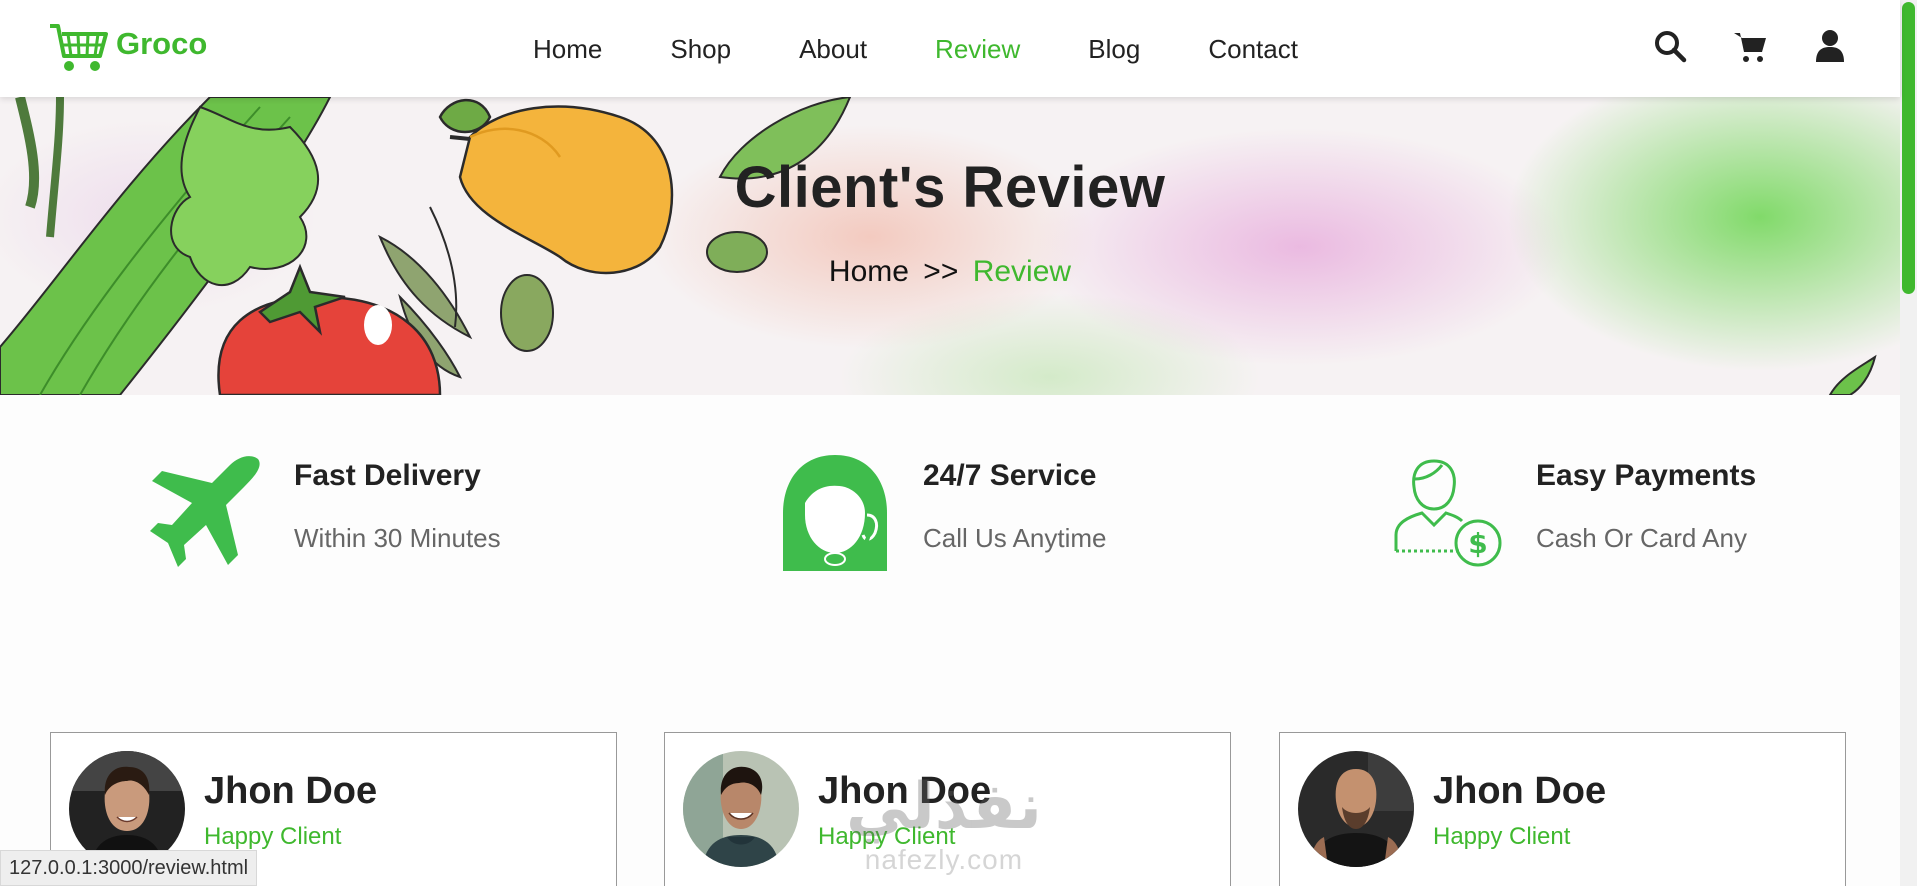  I want to click on feature-24-7-service: 24/7 Service Call Us Anytime, so click(941, 513).